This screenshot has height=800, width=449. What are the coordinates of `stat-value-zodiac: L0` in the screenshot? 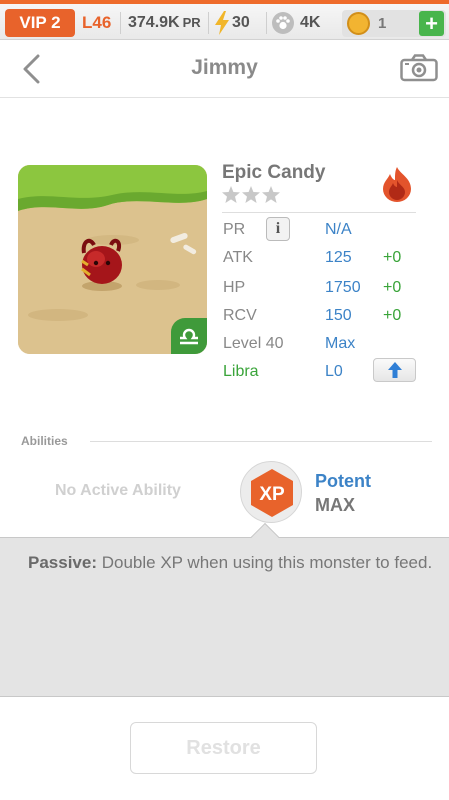 It's located at (334, 371).